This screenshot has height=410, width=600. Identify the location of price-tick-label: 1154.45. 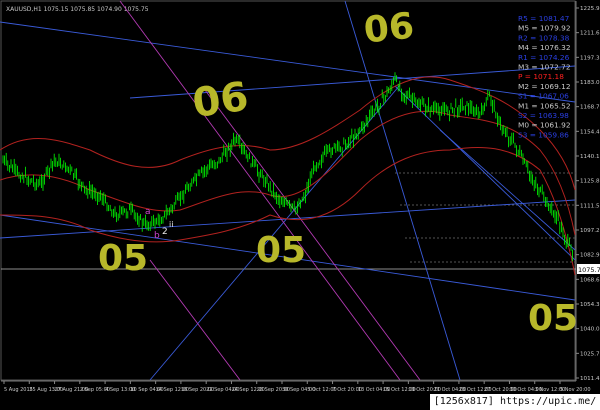
(590, 132).